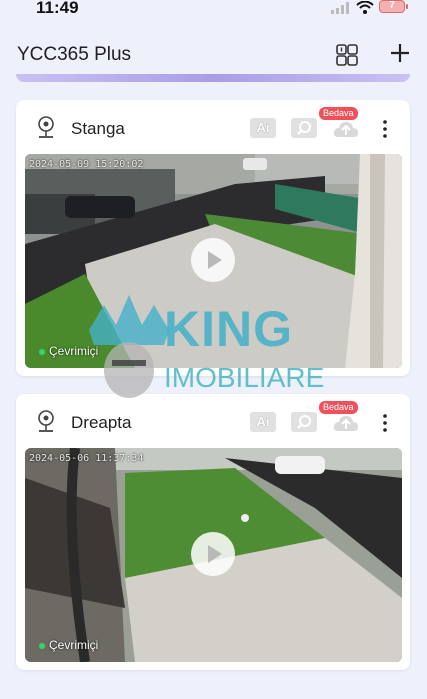 This screenshot has height=699, width=427. I want to click on cellular-signal-icon, so click(340, 8).